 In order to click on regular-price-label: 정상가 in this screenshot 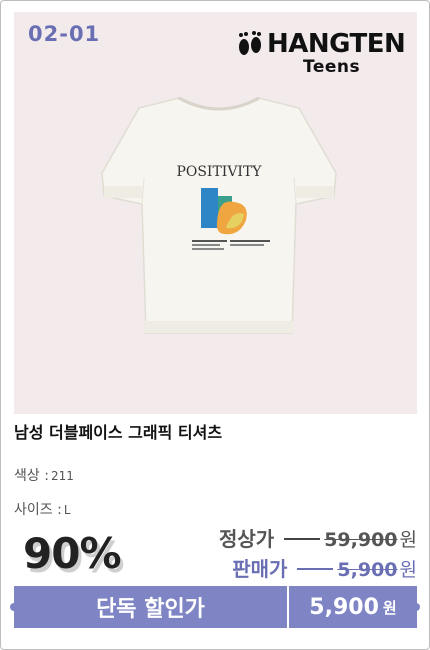, I will do `click(246, 539)`.